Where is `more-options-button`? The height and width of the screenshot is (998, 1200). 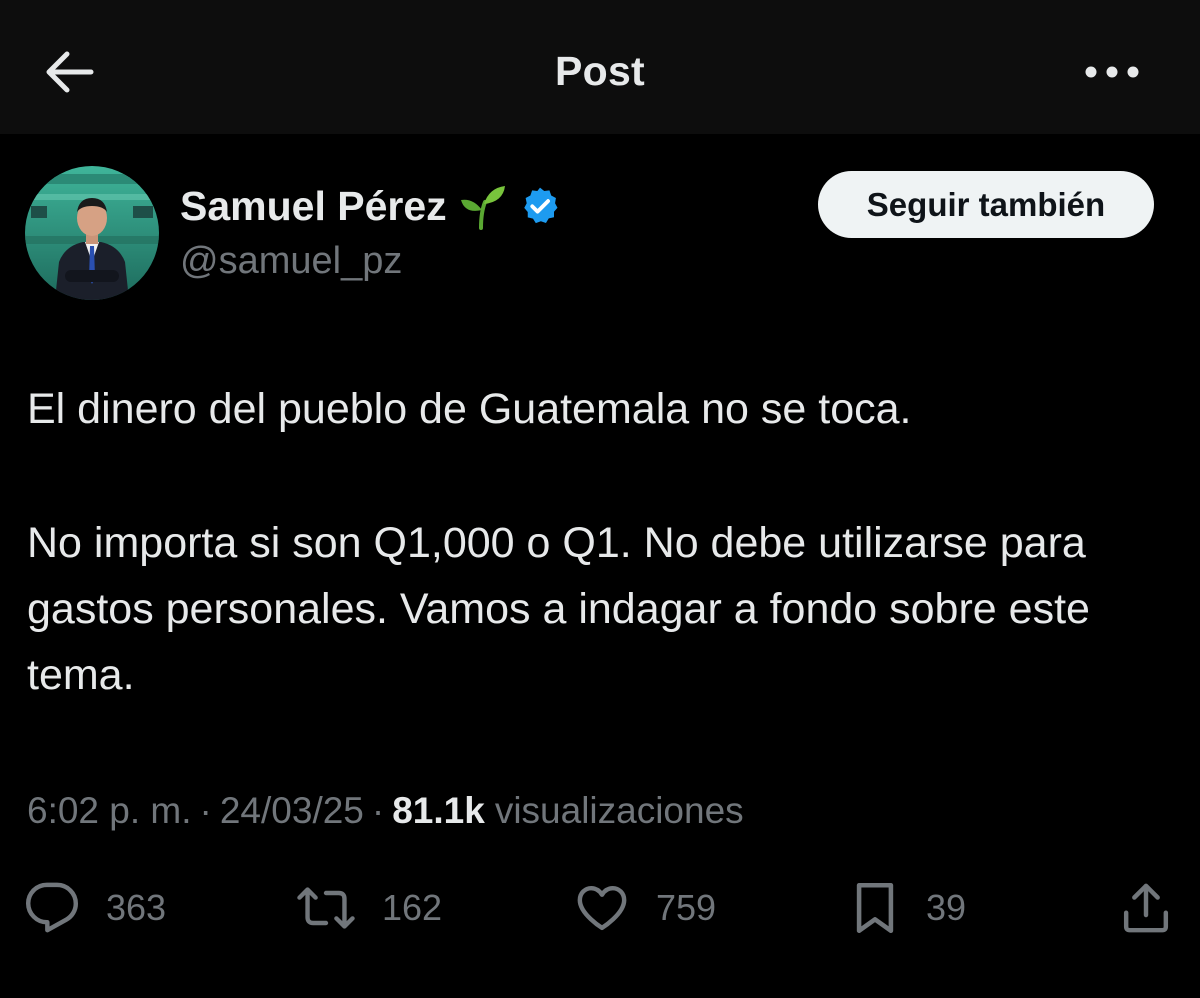
more-options-button is located at coordinates (1112, 72).